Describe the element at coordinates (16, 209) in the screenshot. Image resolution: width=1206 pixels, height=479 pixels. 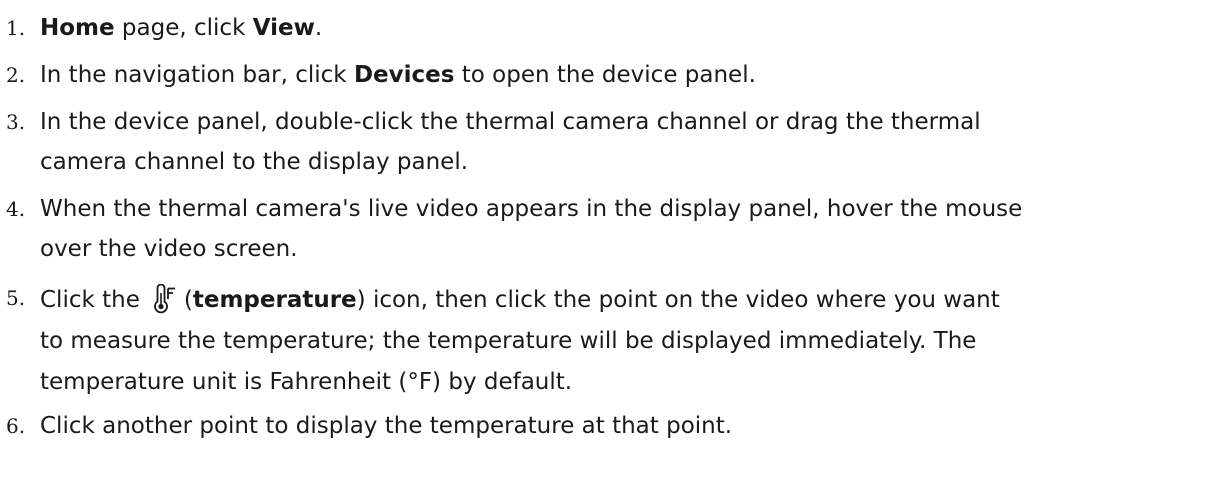
I see `step-number: 4.` at that location.